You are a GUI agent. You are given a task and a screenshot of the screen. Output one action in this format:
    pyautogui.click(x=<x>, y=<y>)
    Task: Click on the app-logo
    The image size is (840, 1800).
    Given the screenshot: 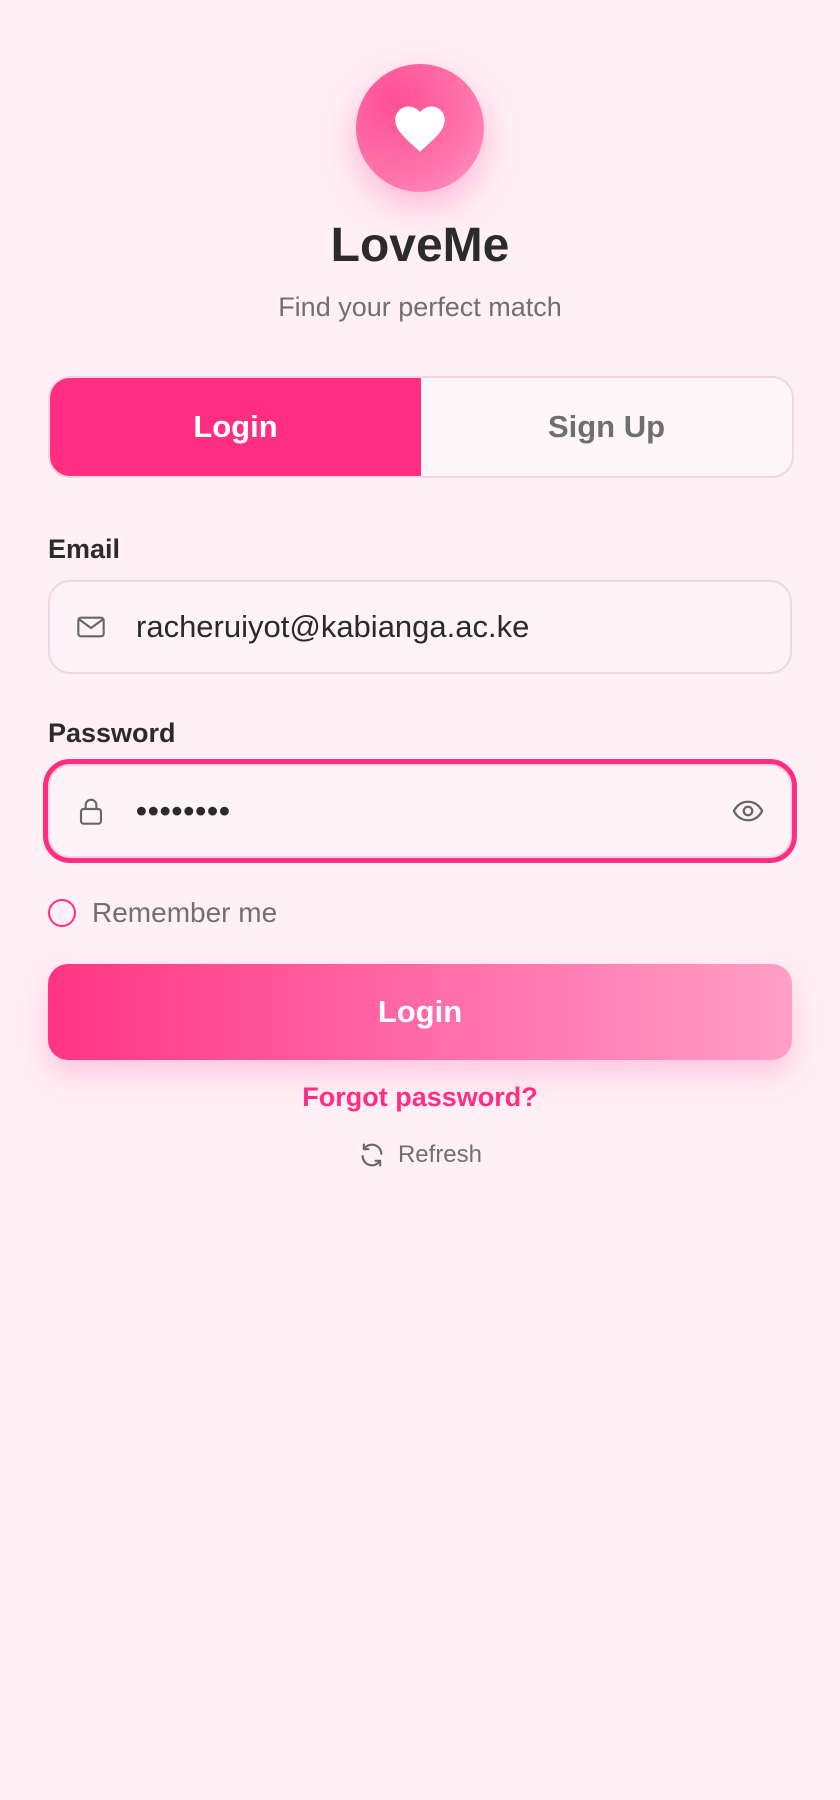 What is the action you would take?
    pyautogui.click(x=420, y=128)
    